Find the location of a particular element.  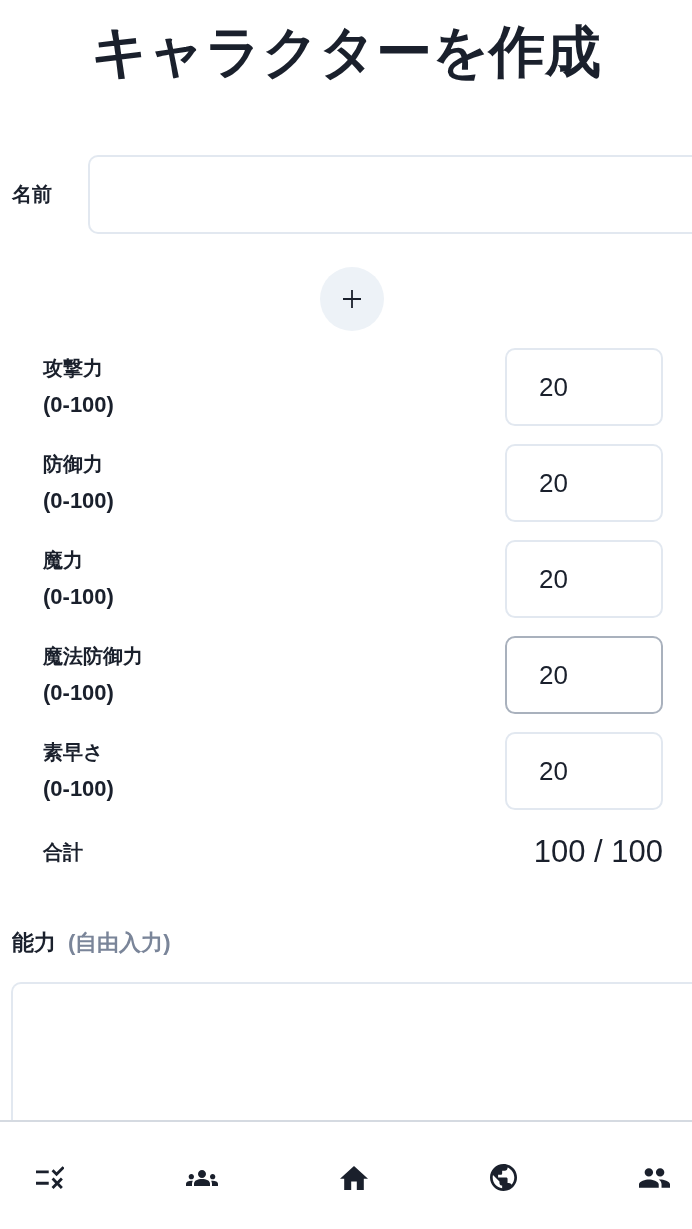

stat-label: 魔法防御力 is located at coordinates (93, 656).